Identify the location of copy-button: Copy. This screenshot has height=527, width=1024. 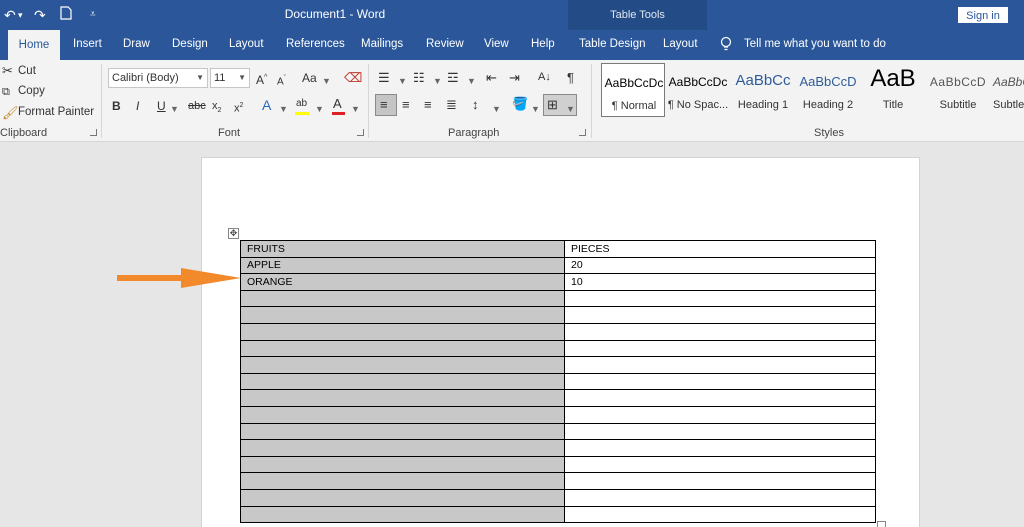
(31, 91).